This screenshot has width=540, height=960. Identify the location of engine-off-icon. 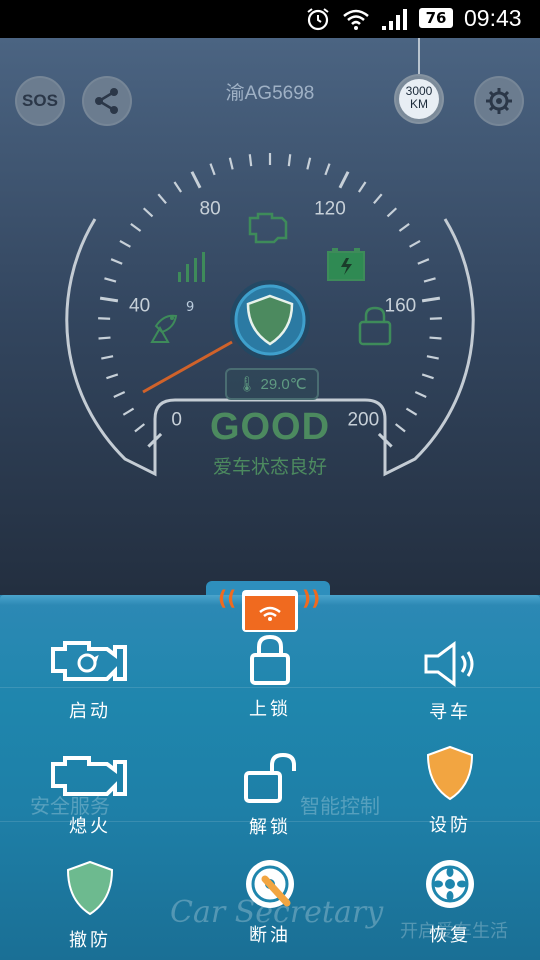
(89, 776).